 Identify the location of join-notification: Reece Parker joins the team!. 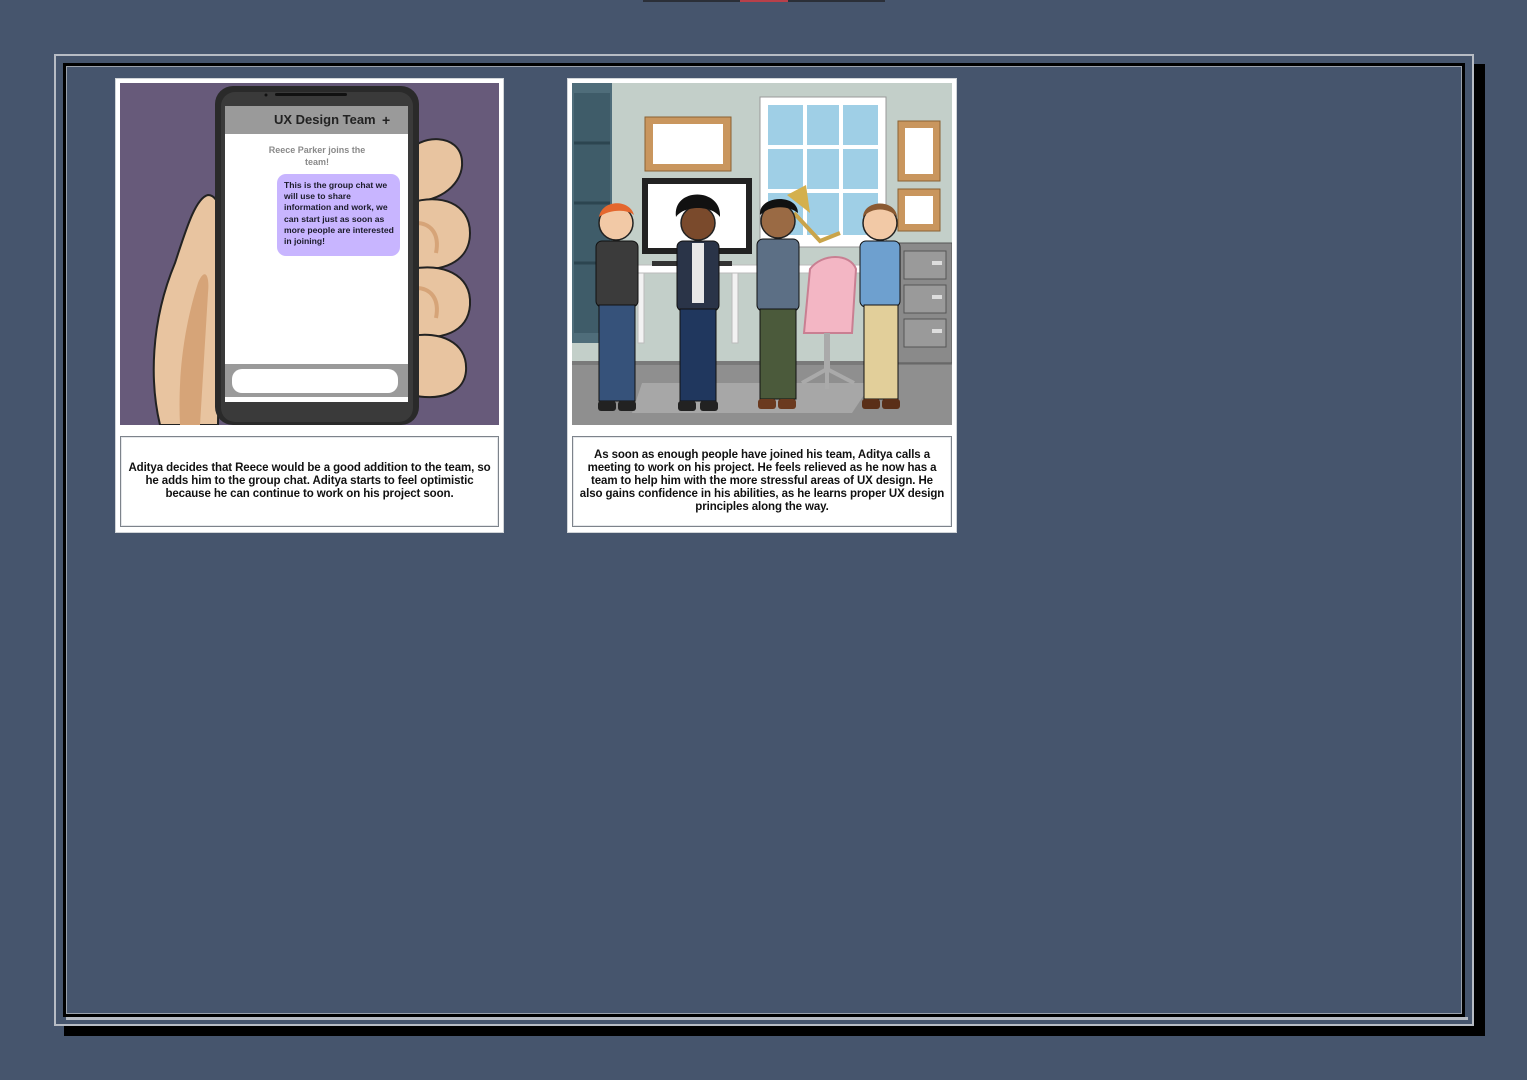
(317, 156).